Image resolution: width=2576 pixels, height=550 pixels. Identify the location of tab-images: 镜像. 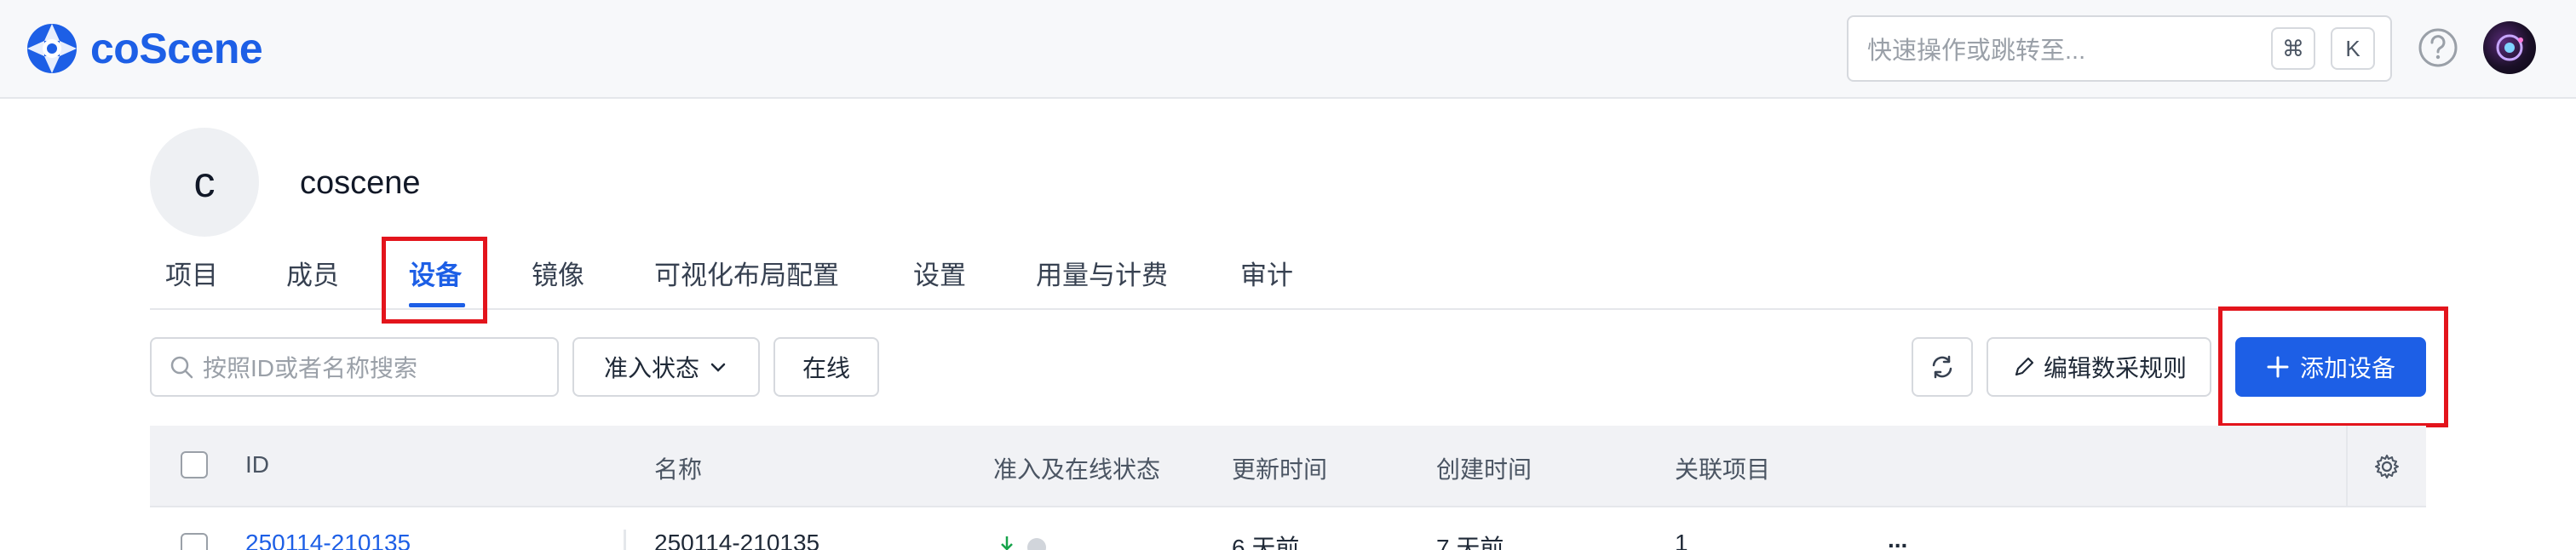
(558, 279).